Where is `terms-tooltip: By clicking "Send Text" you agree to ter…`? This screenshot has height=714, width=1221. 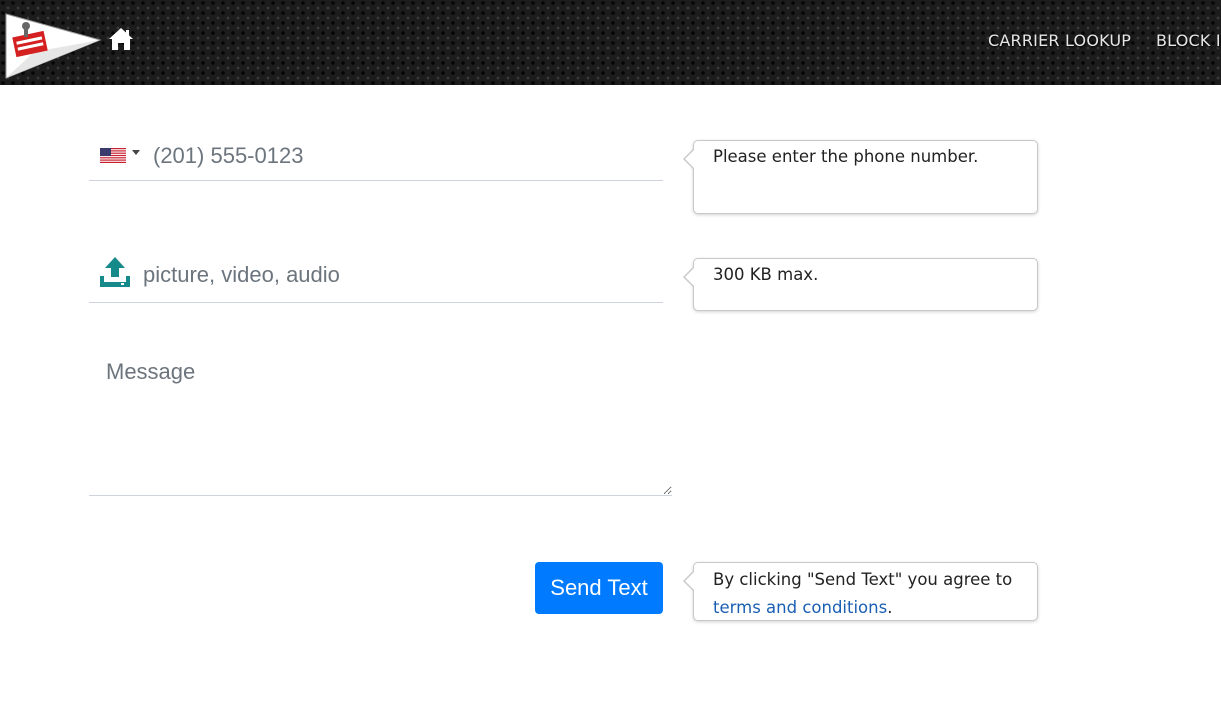 terms-tooltip: By clicking "Send Text" you agree to ter… is located at coordinates (860, 591).